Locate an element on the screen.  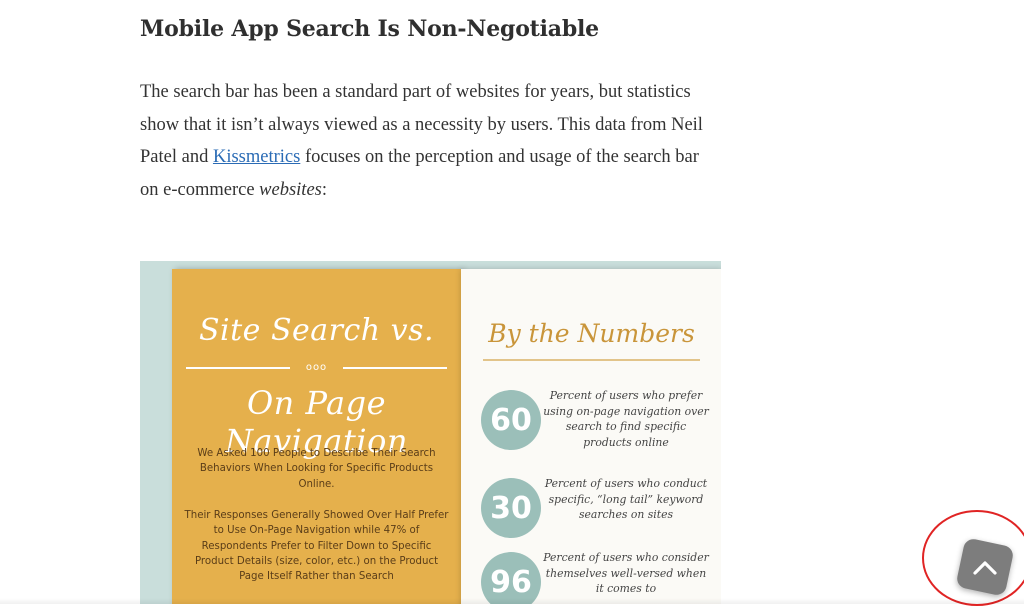
scroll-to-top-button is located at coordinates (985, 567).